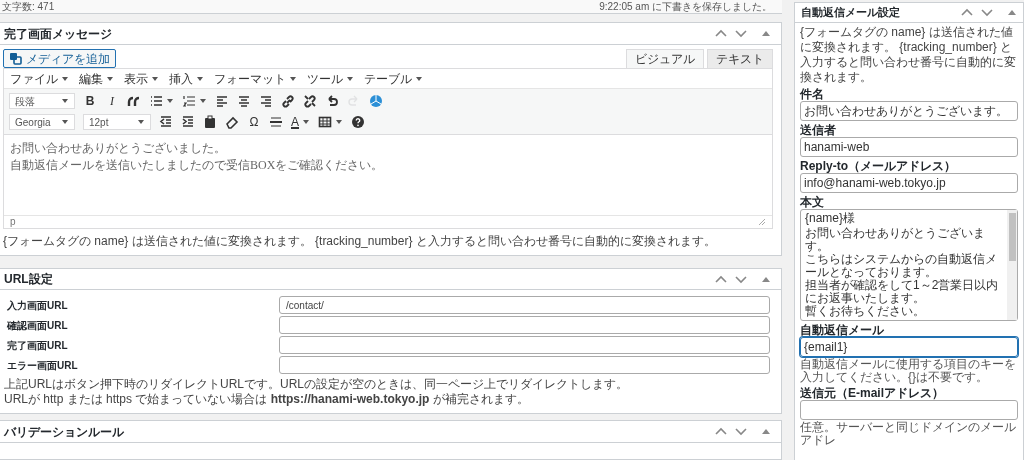 The image size is (1024, 460). What do you see at coordinates (117, 122) in the screenshot?
I see `format-select: 12pt` at bounding box center [117, 122].